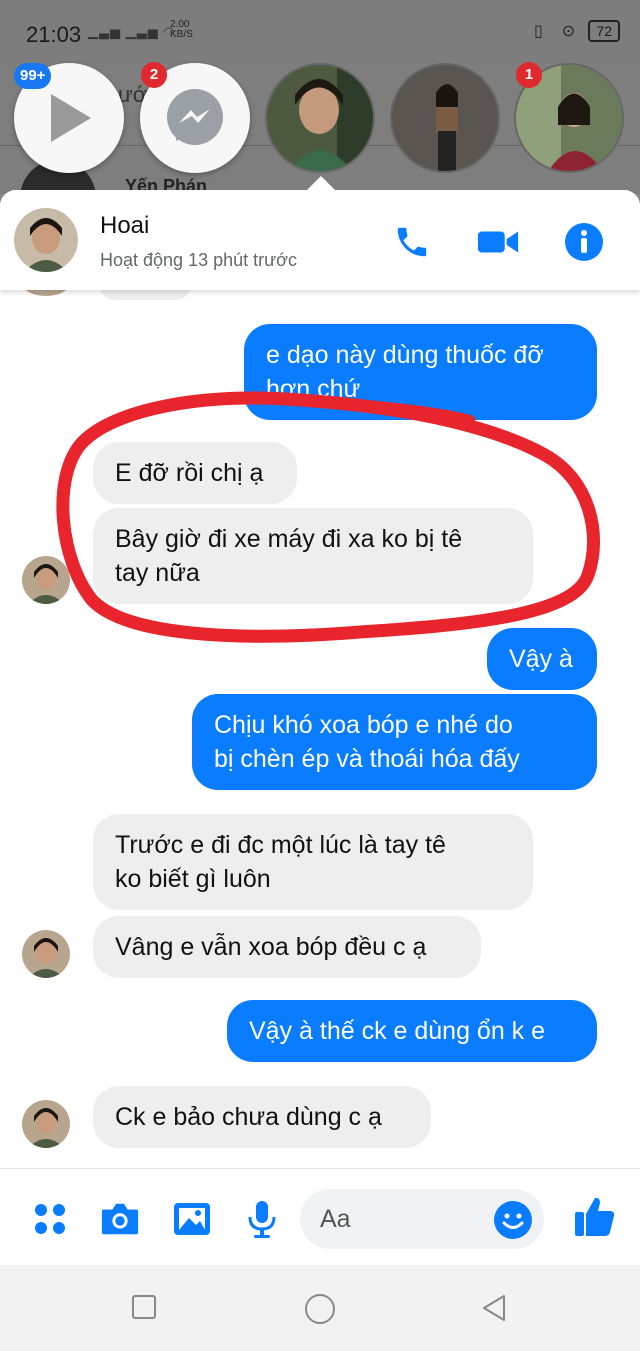 This screenshot has width=640, height=1351. Describe the element at coordinates (132, 31) in the screenshot. I see `signal-icon: ▁▃▅ ▁▃▅ ◠` at that location.